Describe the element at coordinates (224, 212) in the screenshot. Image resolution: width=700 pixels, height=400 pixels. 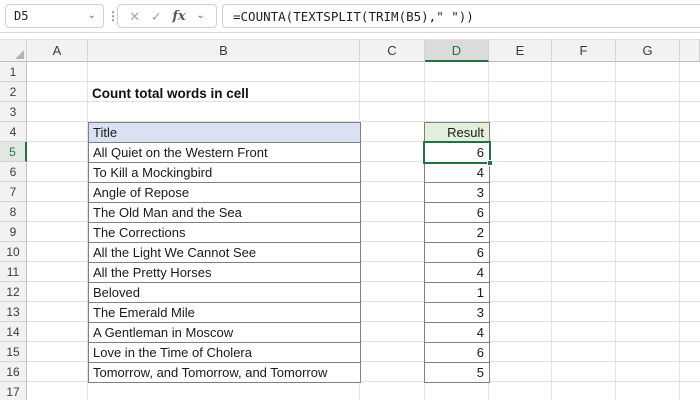
I see `cell-b8-title: The Old Man and the Sea` at that location.